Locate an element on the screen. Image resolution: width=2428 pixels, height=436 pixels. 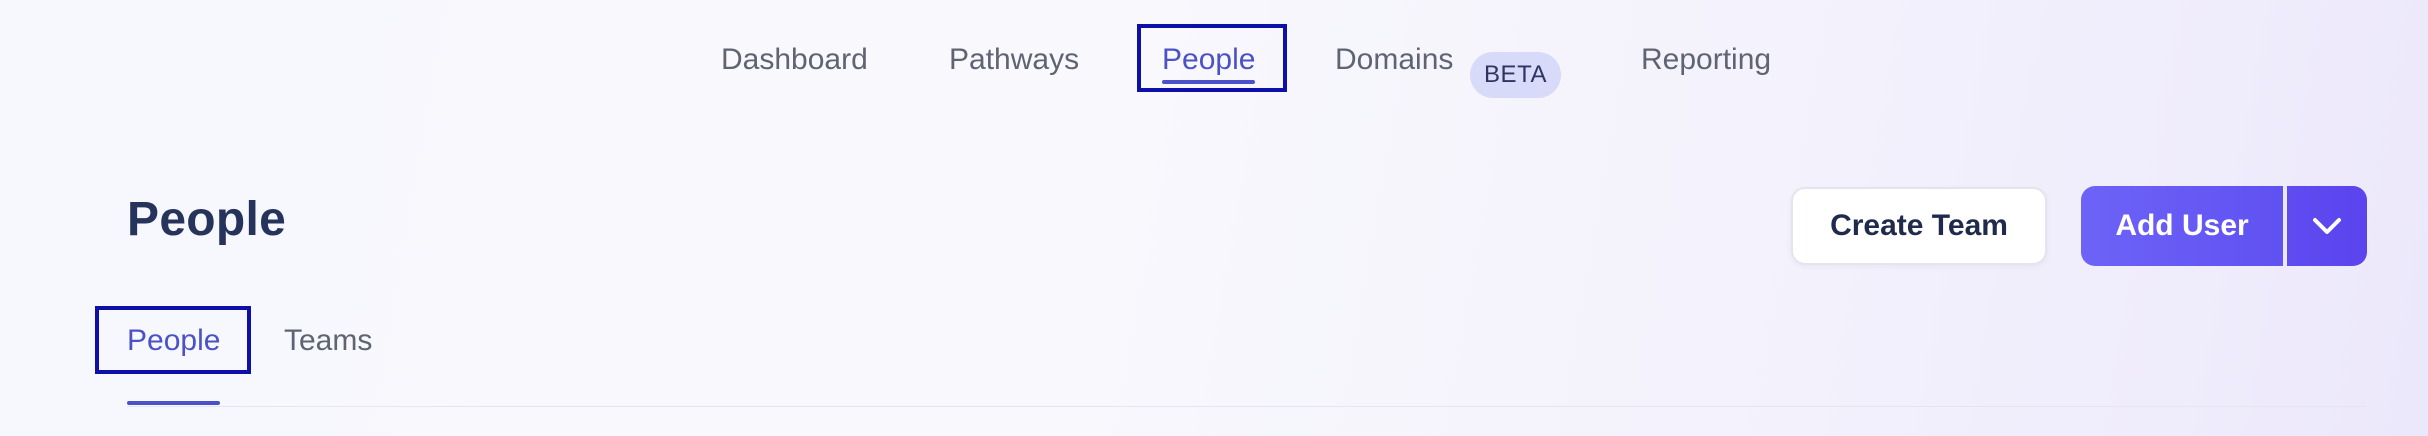
create-team-label: Create Team is located at coordinates (1919, 225).